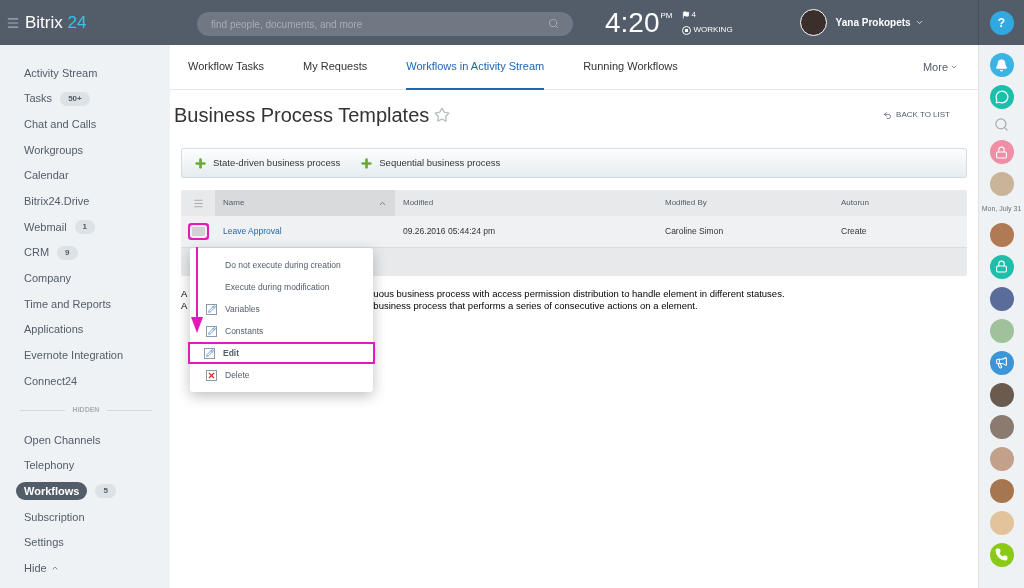  What do you see at coordinates (854, 231) in the screenshot?
I see `table-cell-text: Create` at bounding box center [854, 231].